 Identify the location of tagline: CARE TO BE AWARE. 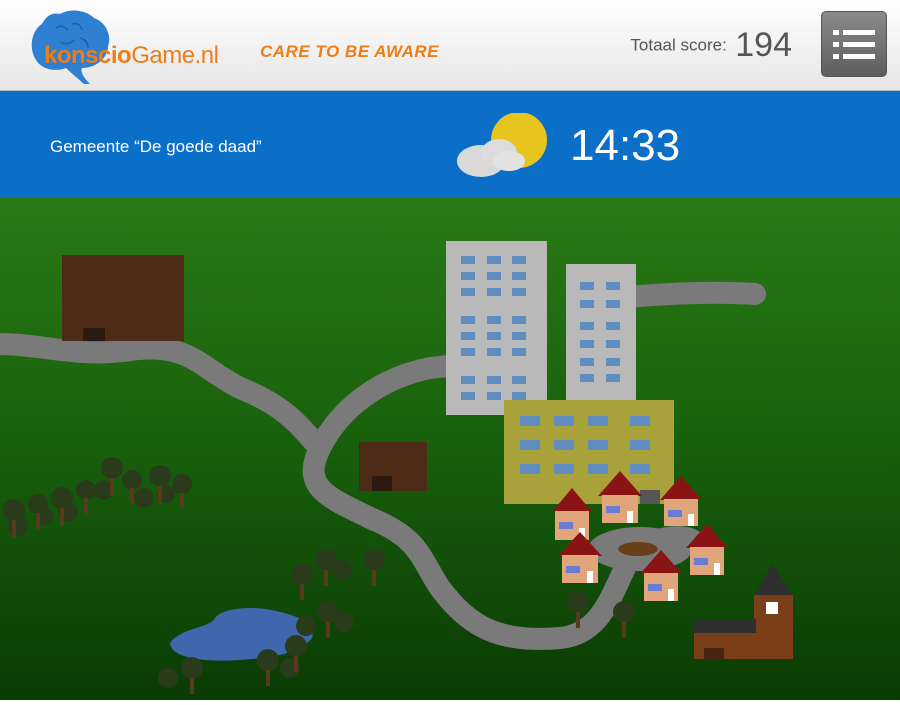
(349, 51).